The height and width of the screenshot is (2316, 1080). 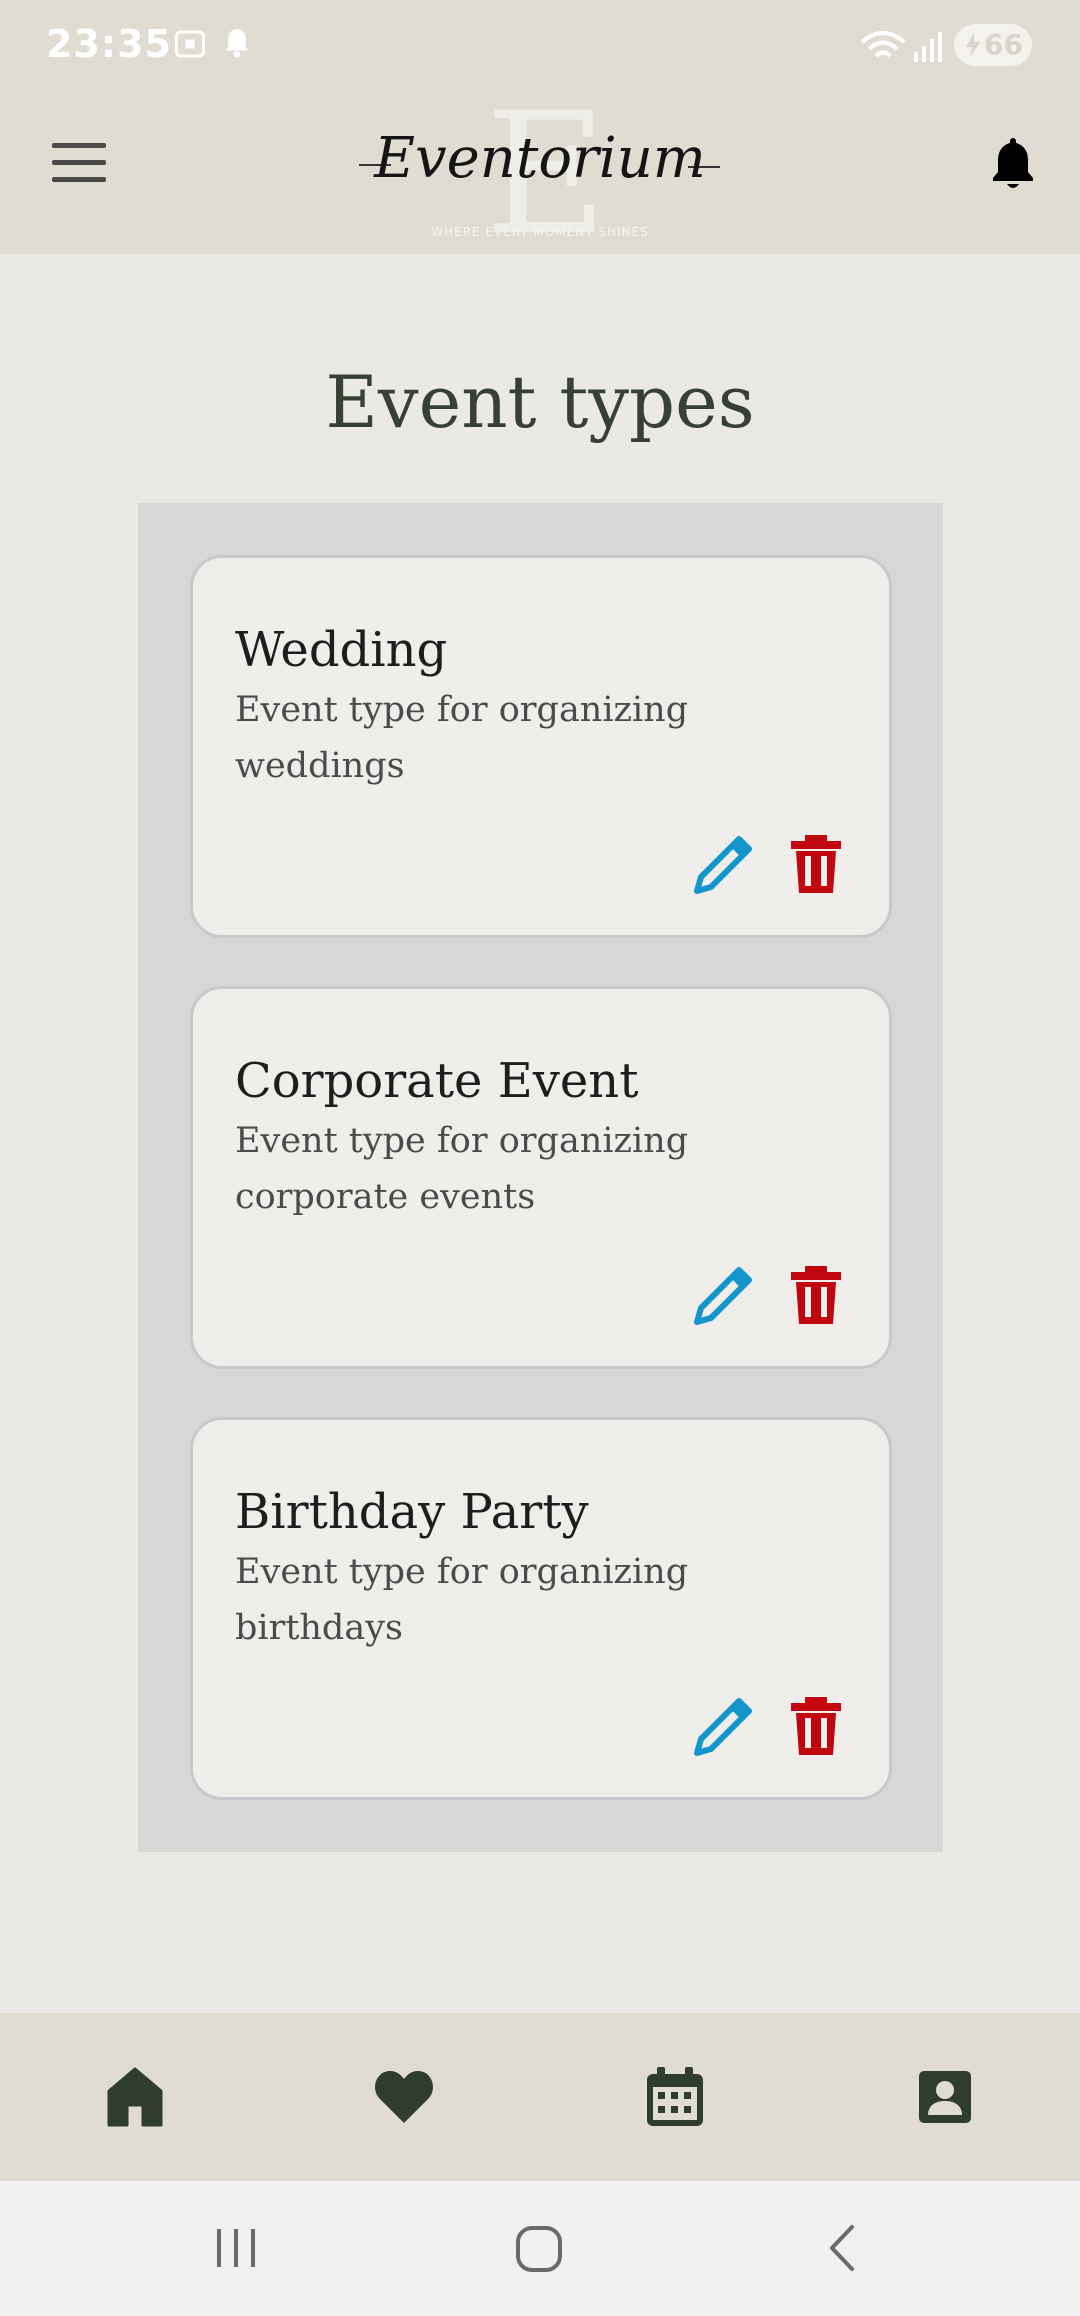 I want to click on system-home-button, so click(x=539, y=2250).